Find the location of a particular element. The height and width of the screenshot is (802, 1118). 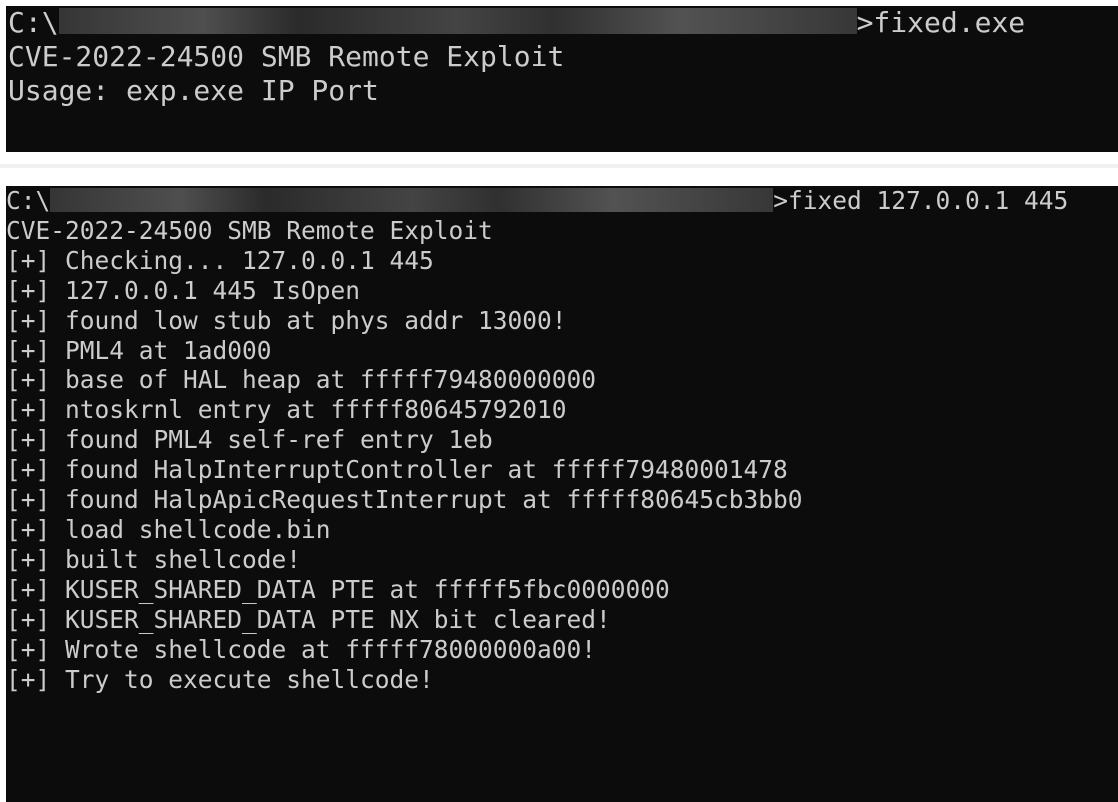

prompt-line: C:\ >fixed.exe is located at coordinates (562, 23).